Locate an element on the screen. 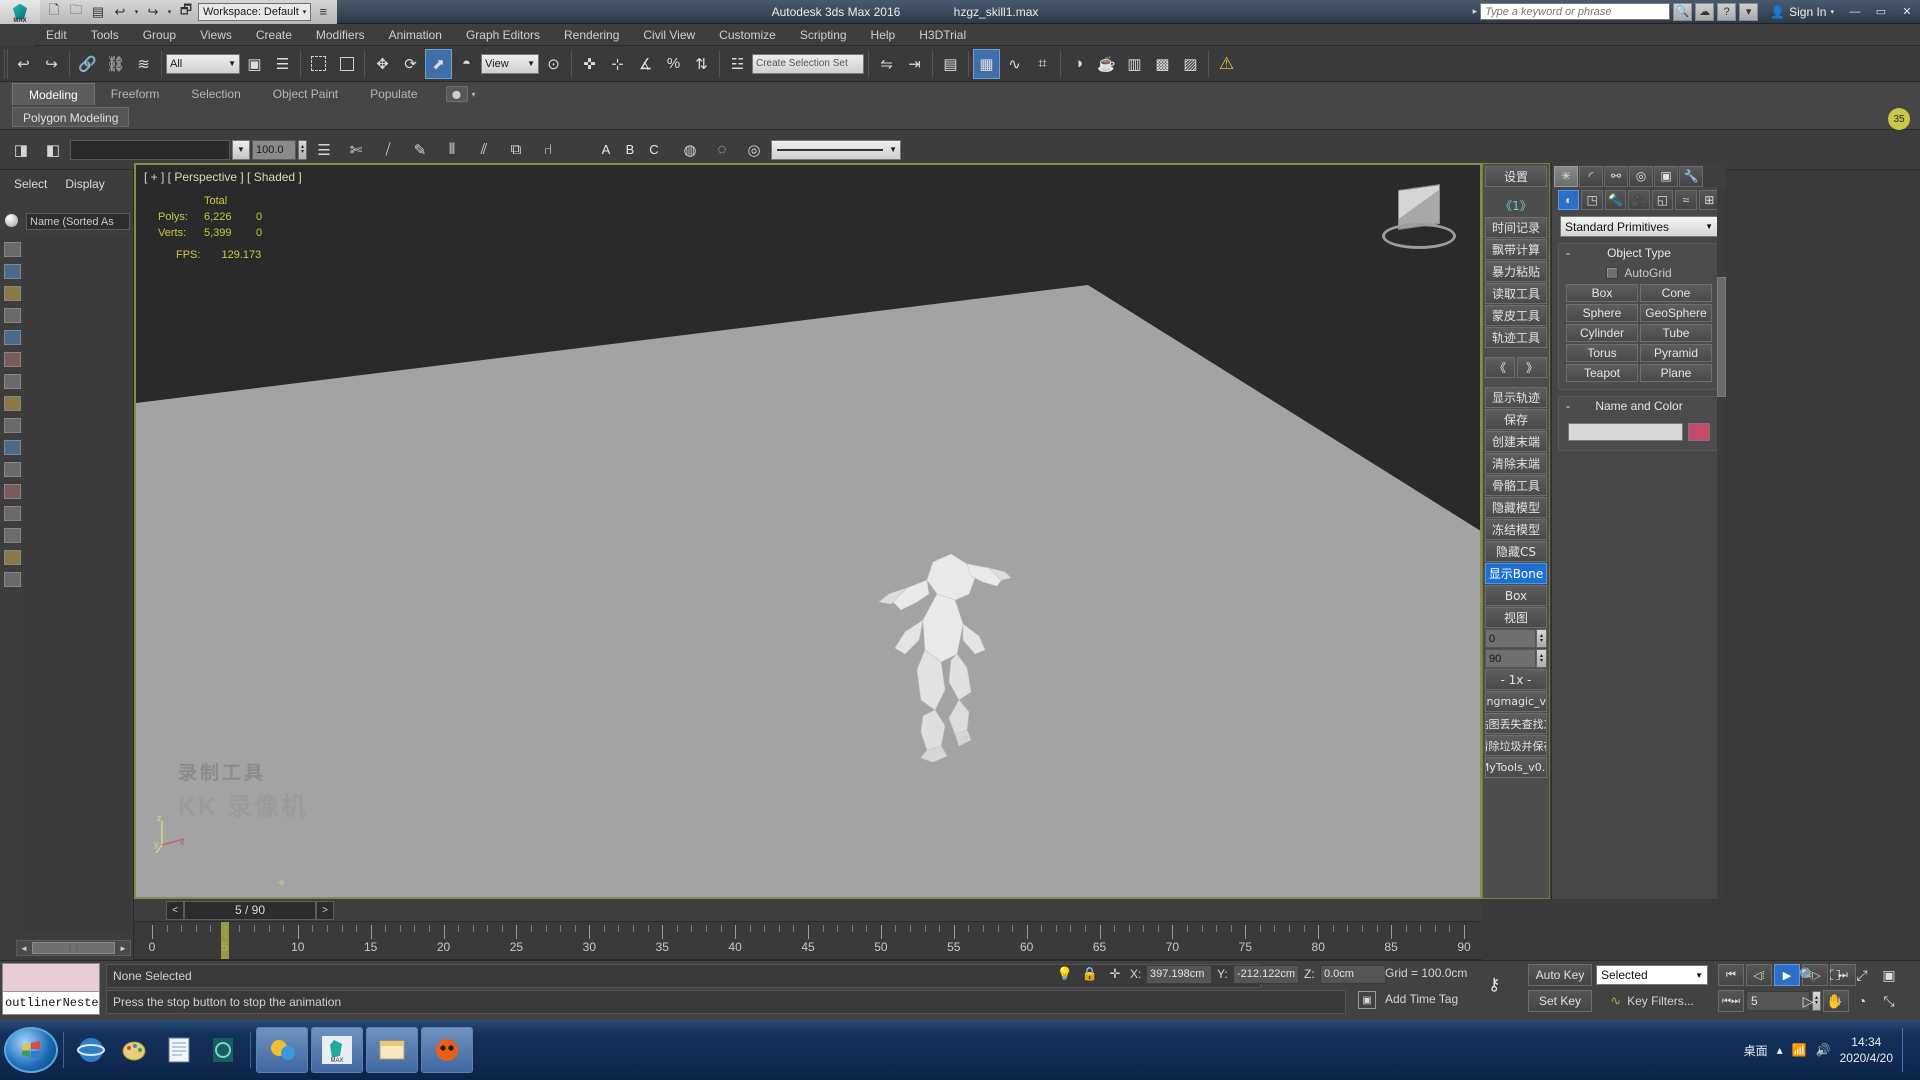 The image size is (1920, 1080). tray-network-icon: 📶 is located at coordinates (1799, 1050).